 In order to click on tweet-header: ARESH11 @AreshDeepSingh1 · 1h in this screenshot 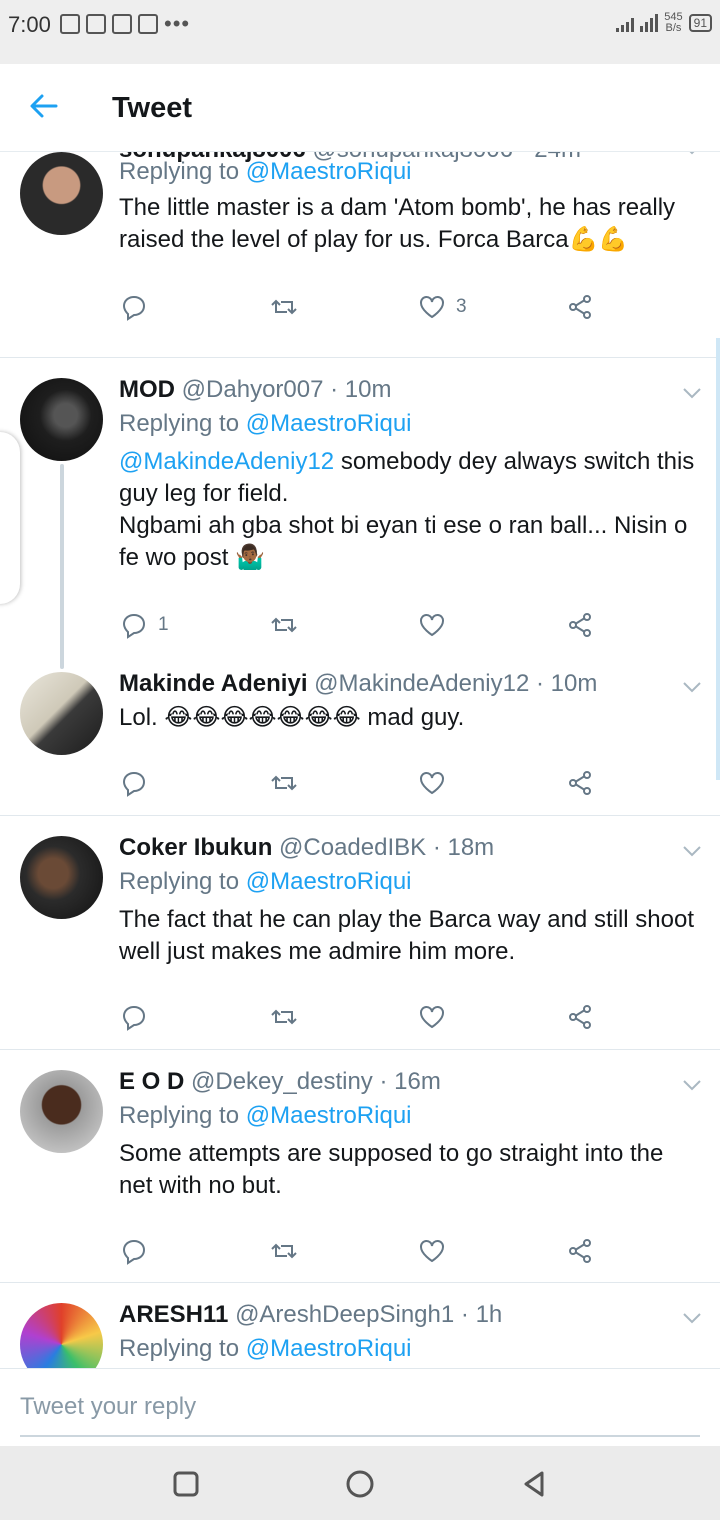, I will do `click(310, 1315)`.